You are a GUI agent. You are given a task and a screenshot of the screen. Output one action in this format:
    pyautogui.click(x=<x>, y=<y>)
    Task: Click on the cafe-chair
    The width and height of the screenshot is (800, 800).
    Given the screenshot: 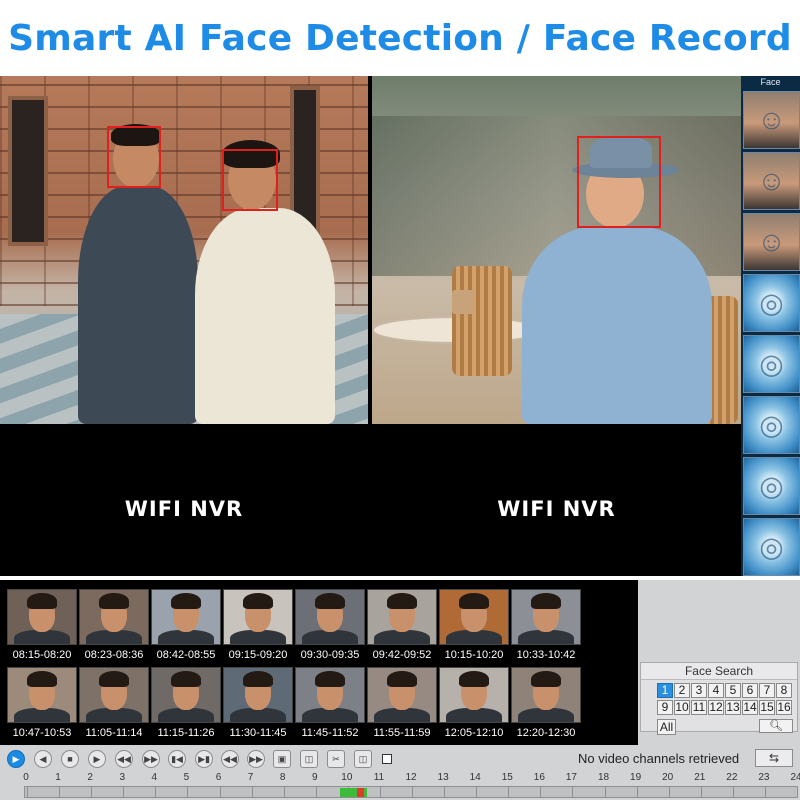 What is the action you would take?
    pyautogui.click(x=482, y=321)
    